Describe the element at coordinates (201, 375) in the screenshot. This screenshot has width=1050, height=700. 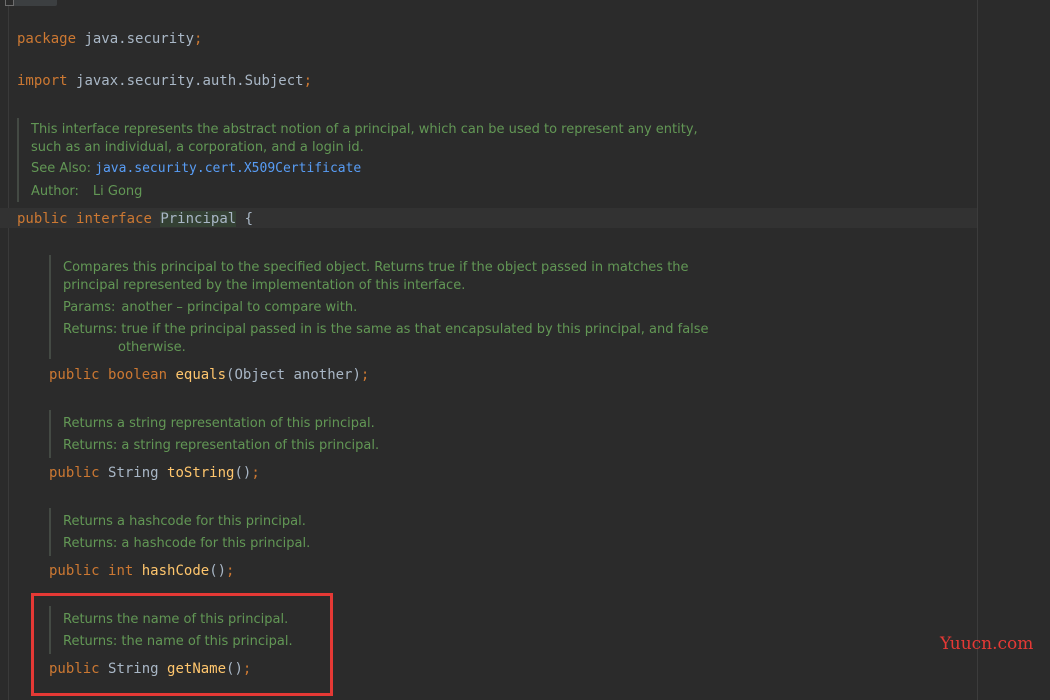
I see `method-name: equals` at that location.